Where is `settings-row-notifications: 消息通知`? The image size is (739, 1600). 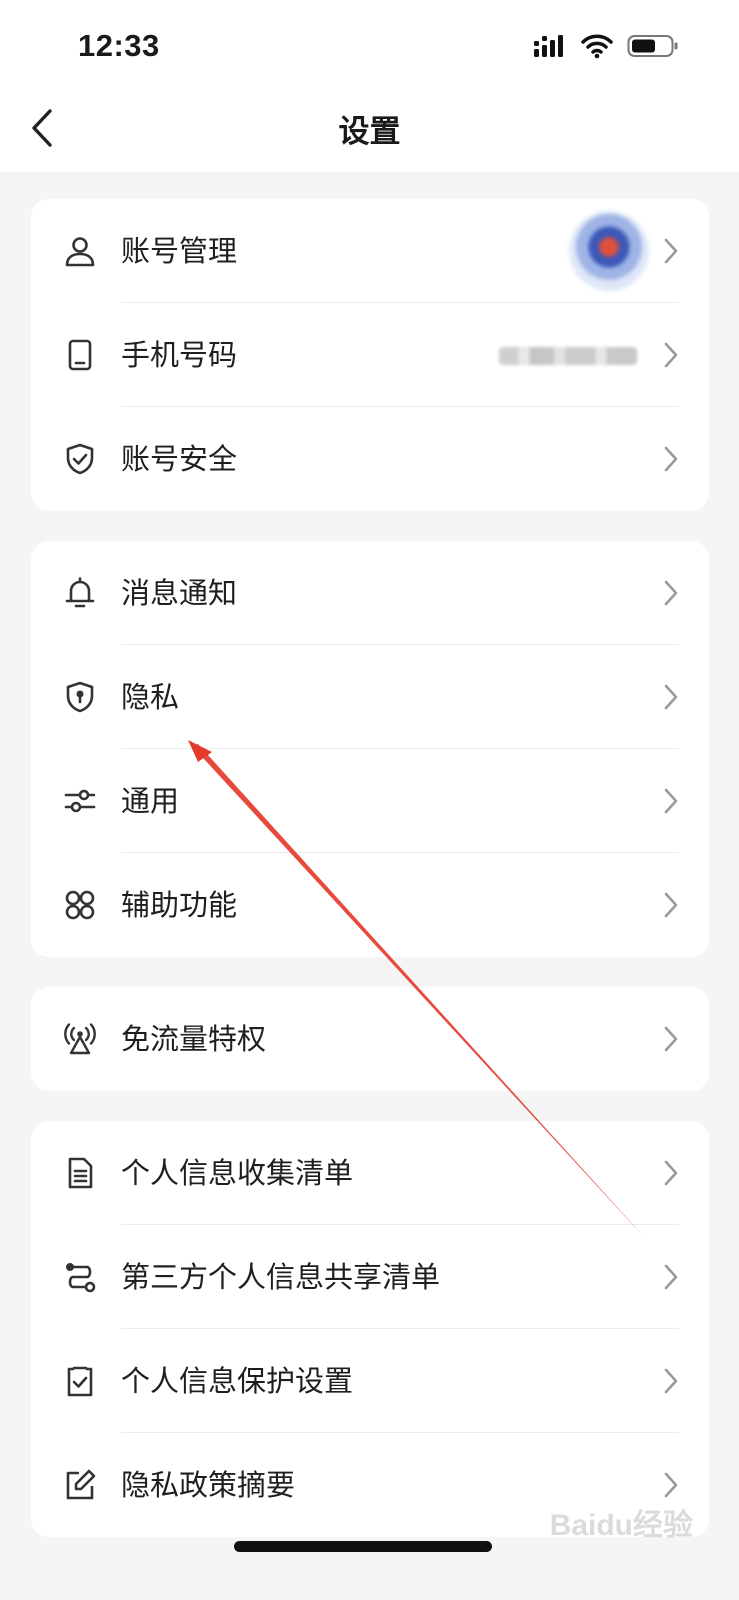
settings-row-notifications: 消息通知 is located at coordinates (370, 593).